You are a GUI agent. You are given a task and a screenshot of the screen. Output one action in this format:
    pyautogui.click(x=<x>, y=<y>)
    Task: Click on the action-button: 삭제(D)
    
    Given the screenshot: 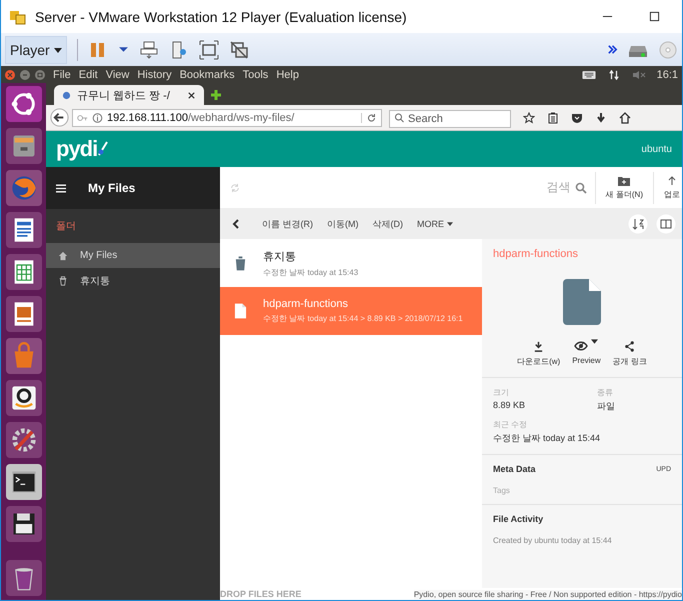 What is the action you would take?
    pyautogui.click(x=387, y=224)
    